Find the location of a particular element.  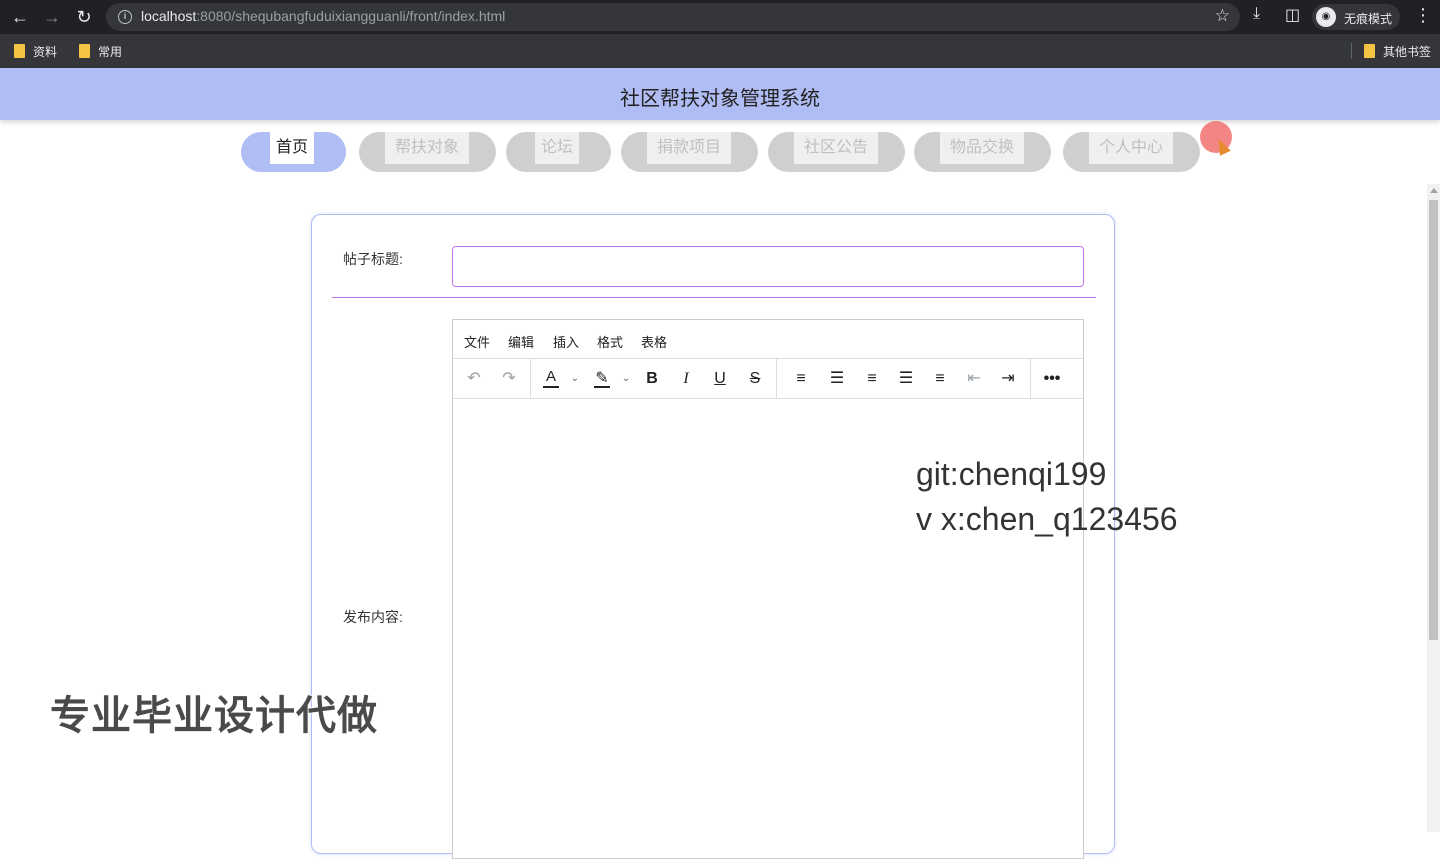

download-icon: ⤓ is located at coordinates (1256, 14).